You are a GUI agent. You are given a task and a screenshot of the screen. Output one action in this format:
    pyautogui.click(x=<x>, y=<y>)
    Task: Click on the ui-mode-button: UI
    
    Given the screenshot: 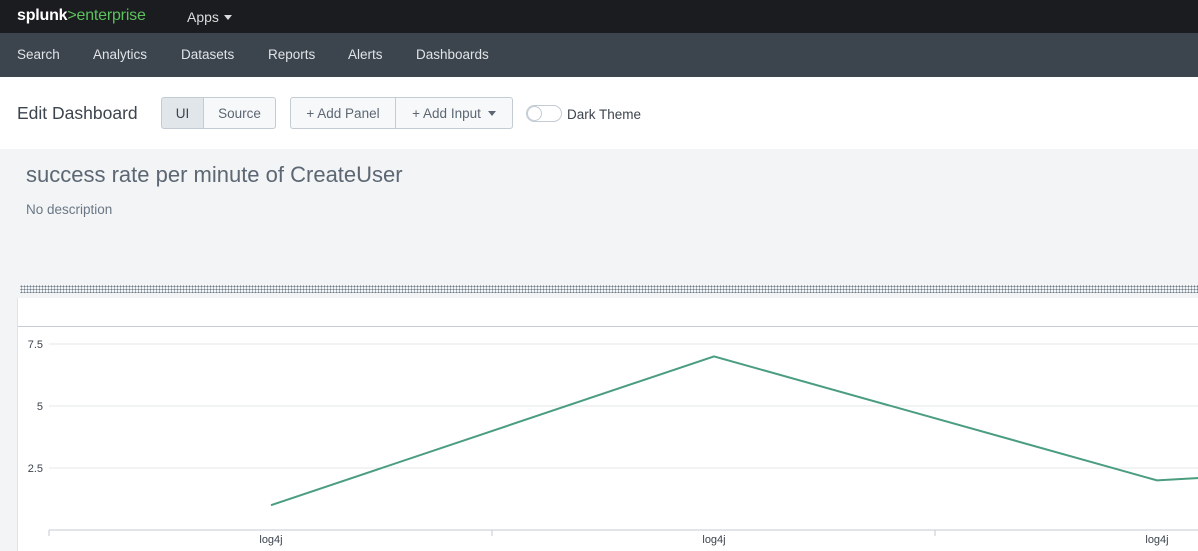 What is the action you would take?
    pyautogui.click(x=182, y=113)
    